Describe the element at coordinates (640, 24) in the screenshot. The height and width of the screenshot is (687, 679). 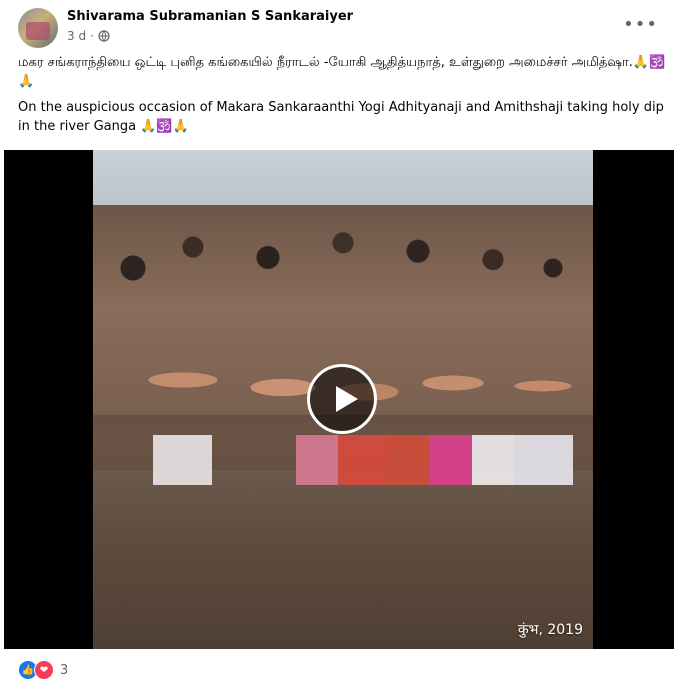
I see `more-options-icon: •••` at that location.